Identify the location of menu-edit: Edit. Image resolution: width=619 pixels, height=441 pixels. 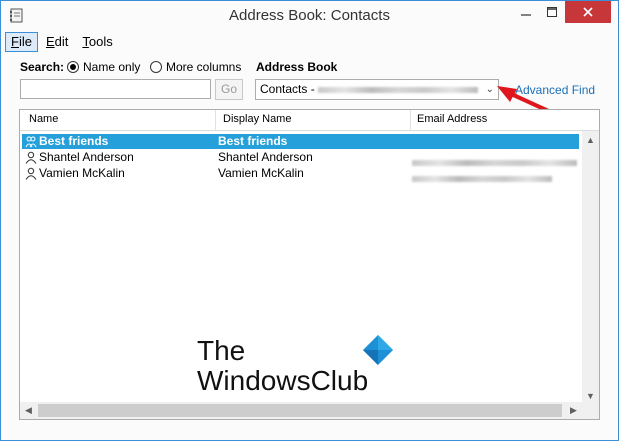
(57, 42).